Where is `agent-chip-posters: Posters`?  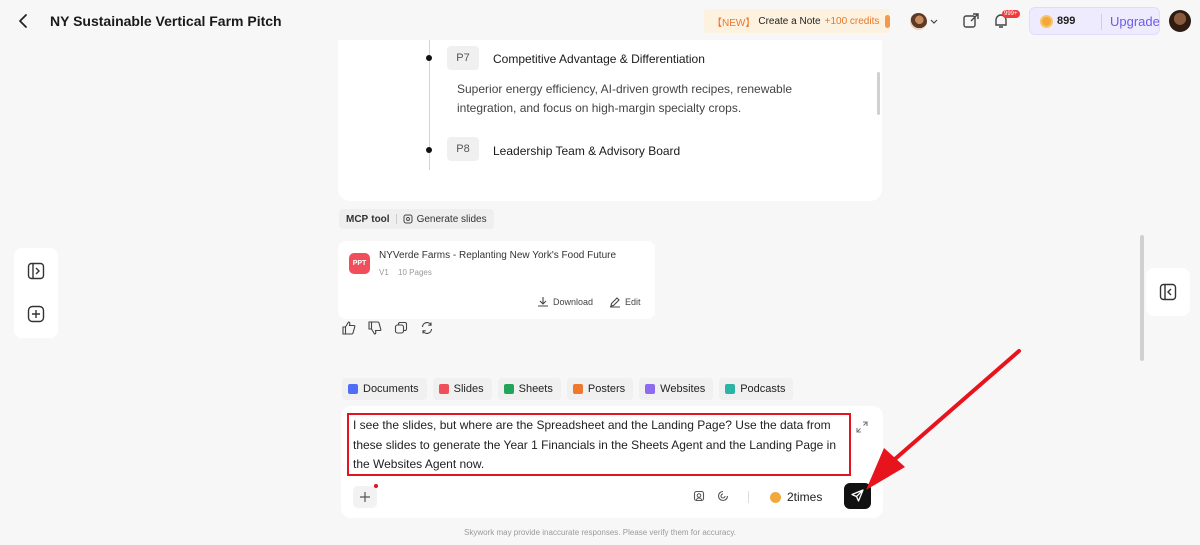 agent-chip-posters: Posters is located at coordinates (600, 389).